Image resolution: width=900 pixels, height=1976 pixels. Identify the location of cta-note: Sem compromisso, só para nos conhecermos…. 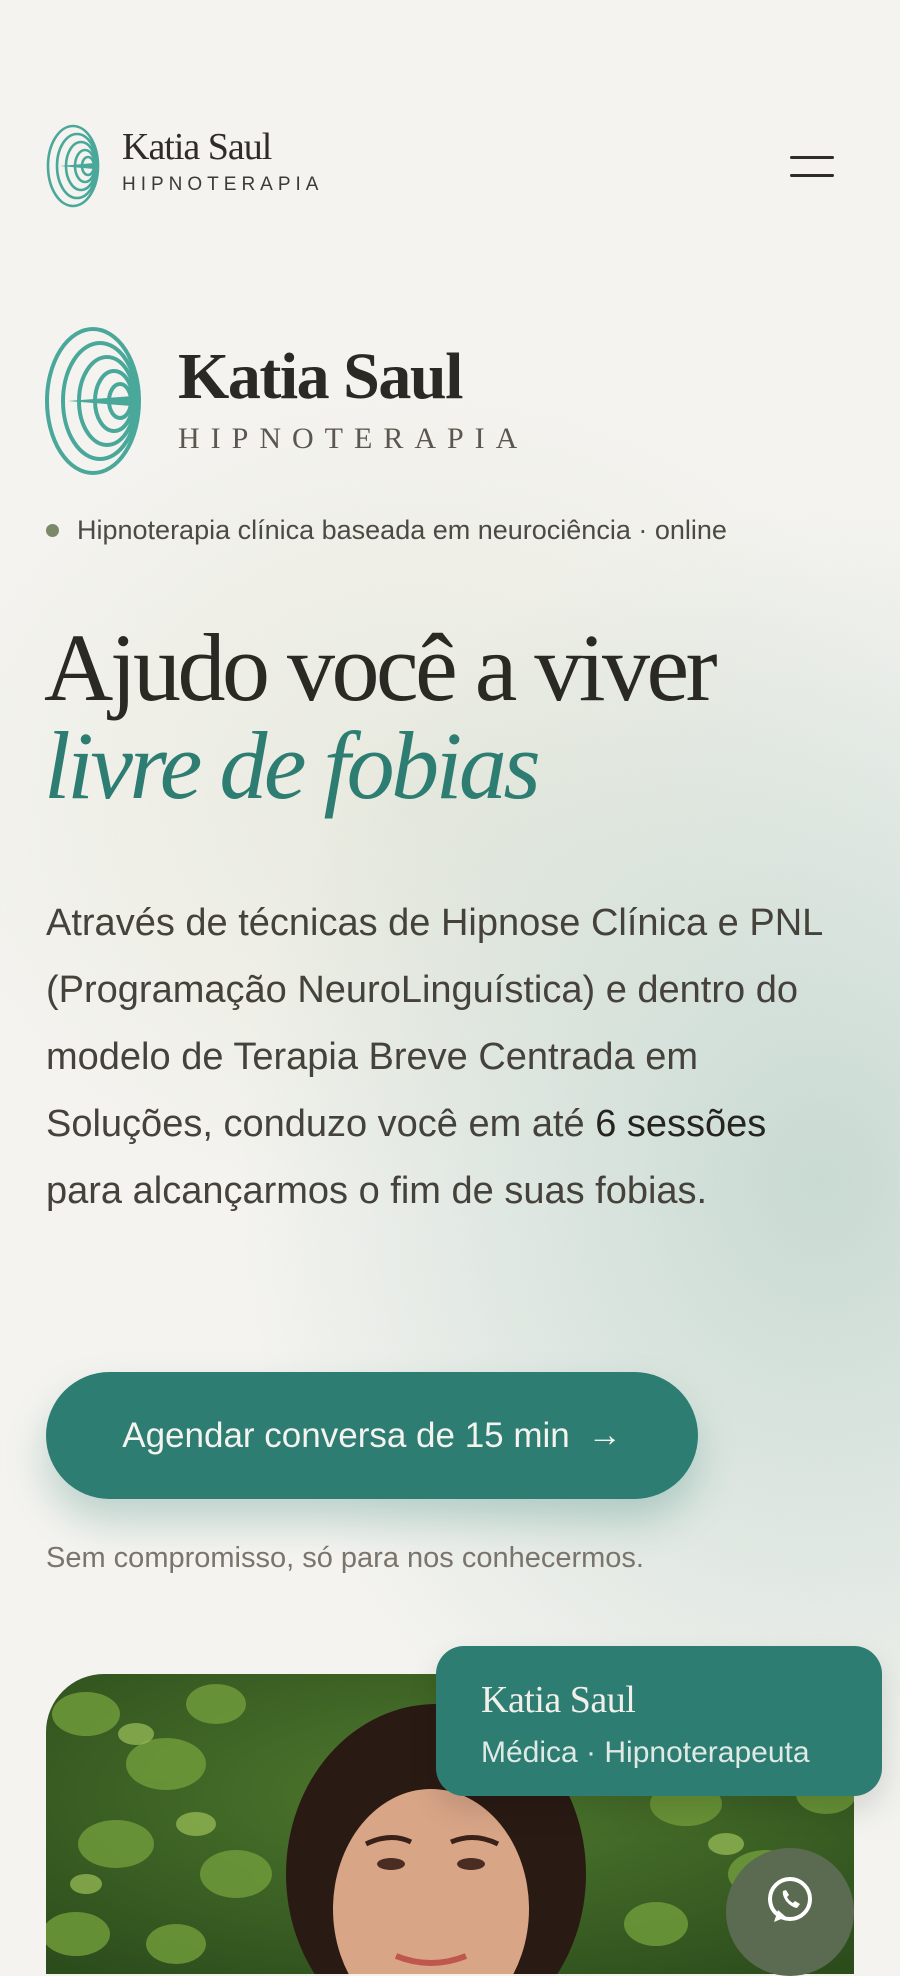
(345, 1558).